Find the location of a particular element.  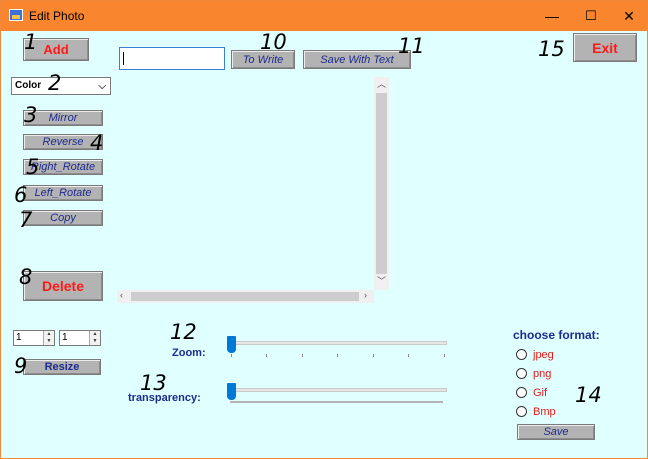

png-label: png is located at coordinates (542, 374).